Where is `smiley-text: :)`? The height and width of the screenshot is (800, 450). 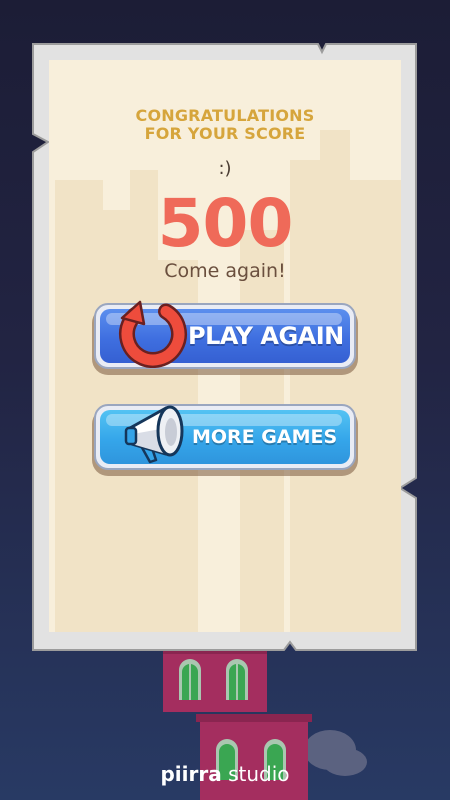 smiley-text: :) is located at coordinates (225, 168).